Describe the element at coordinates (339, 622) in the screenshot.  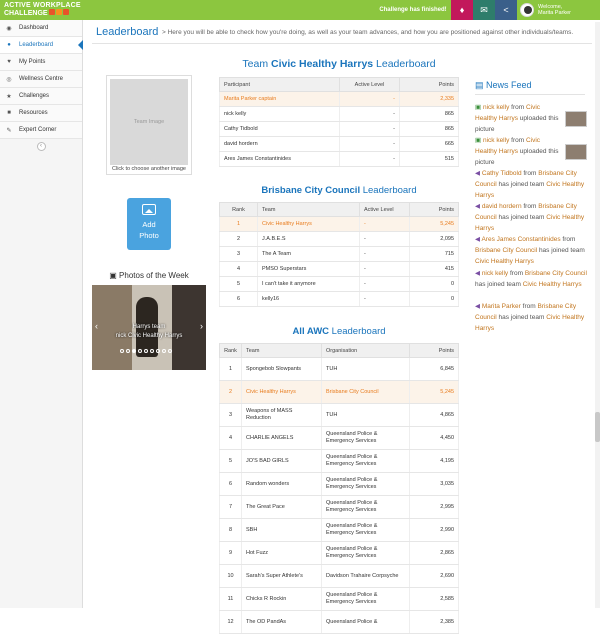
I see `table-row: 12 The OD PandAs Queensland Police & 2,385` at that location.